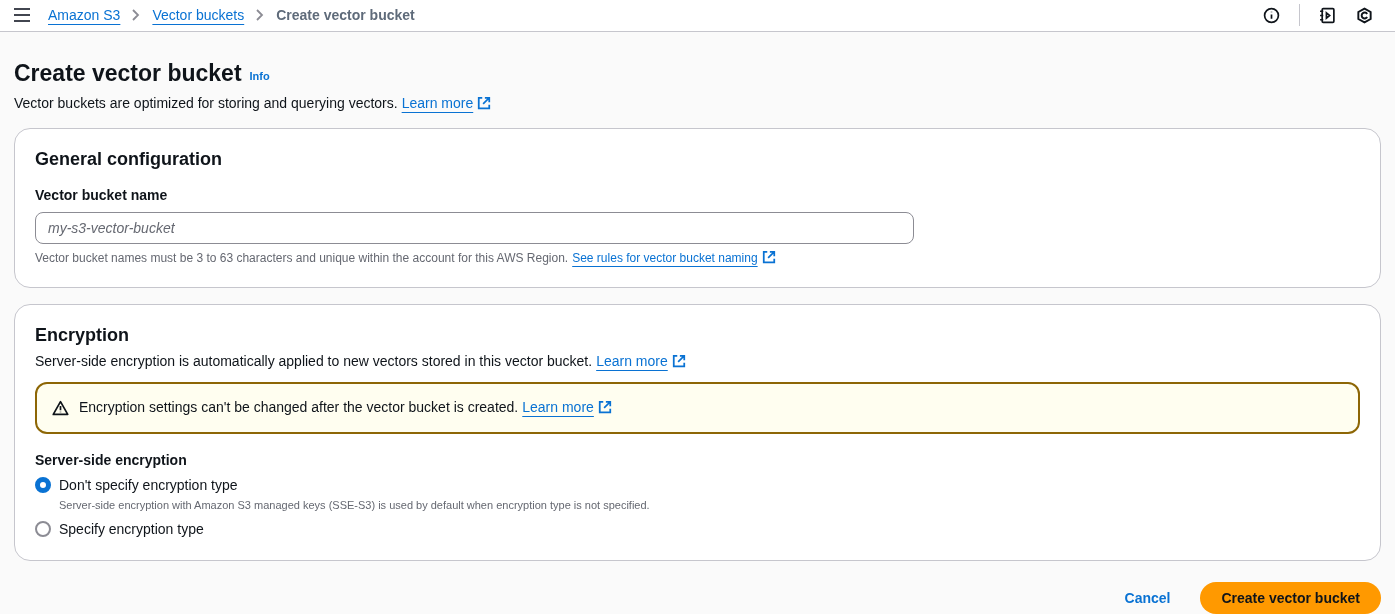 This screenshot has height=614, width=1395. Describe the element at coordinates (674, 257) in the screenshot. I see `learn-more-link: See rules for vector bucket naming` at that location.